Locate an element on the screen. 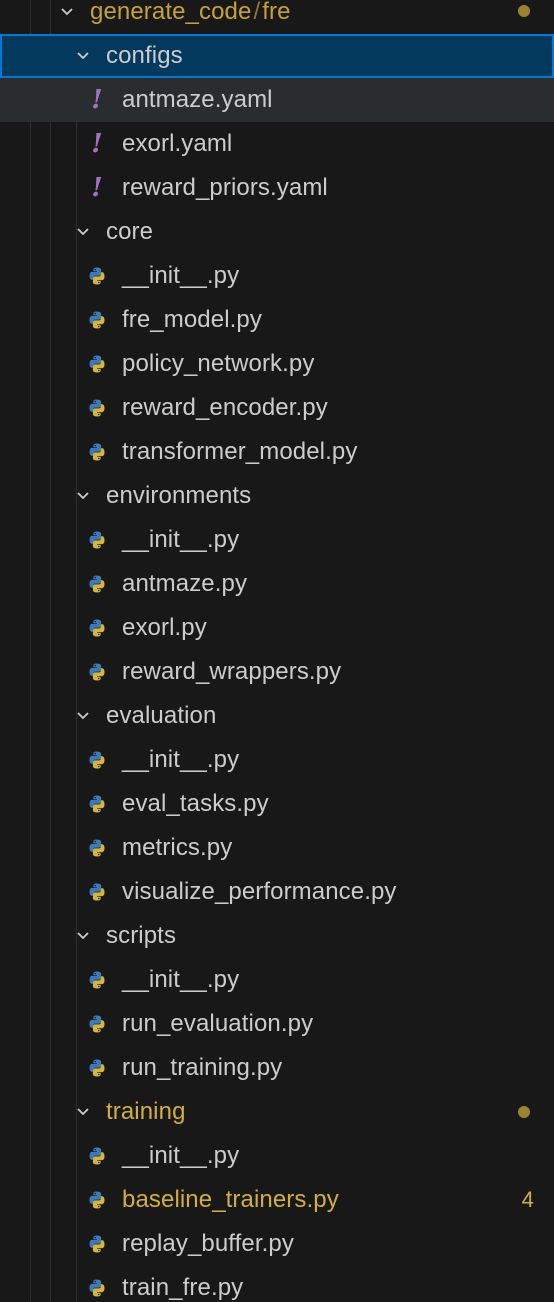 This screenshot has width=554, height=1302. tree-file-scripts-run-training-py: run_training.py is located at coordinates (277, 1068).